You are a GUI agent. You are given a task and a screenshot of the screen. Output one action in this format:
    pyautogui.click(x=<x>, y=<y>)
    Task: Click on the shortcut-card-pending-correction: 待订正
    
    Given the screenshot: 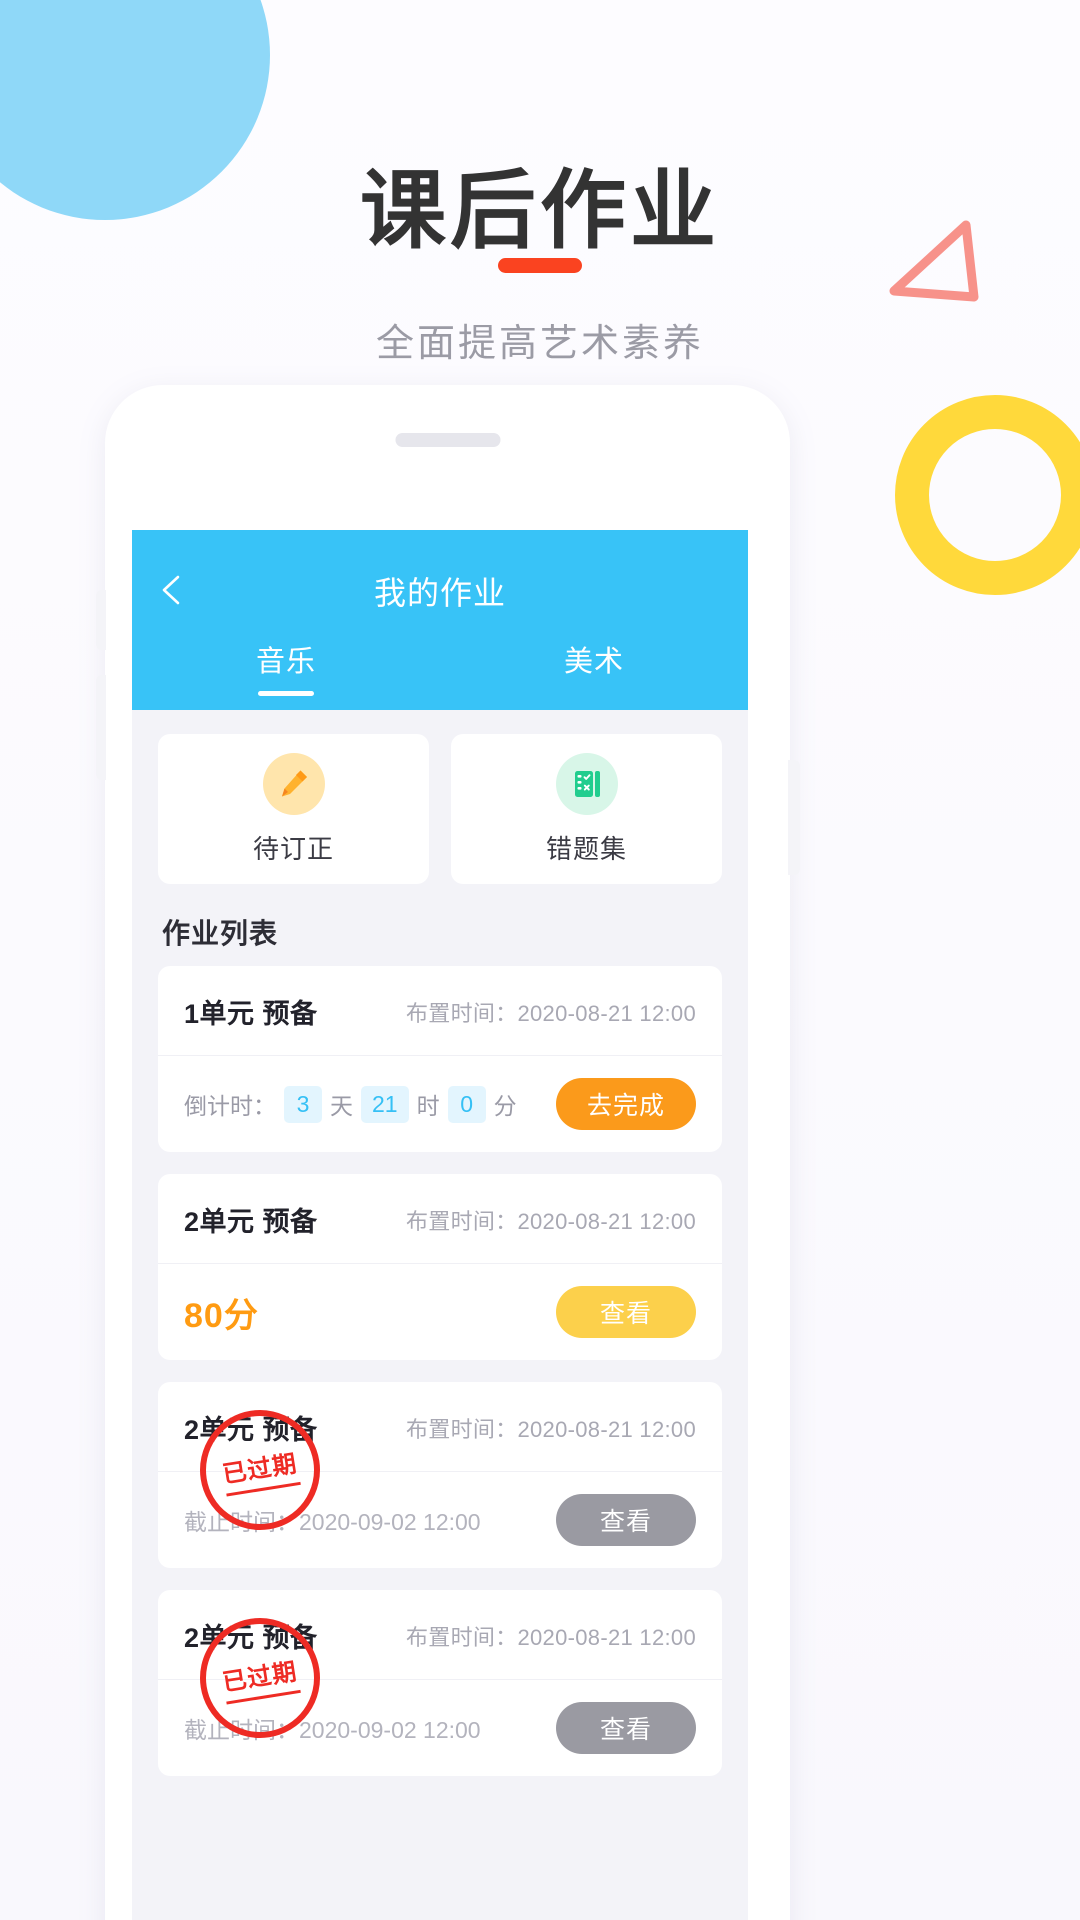 What is the action you would take?
    pyautogui.click(x=293, y=809)
    